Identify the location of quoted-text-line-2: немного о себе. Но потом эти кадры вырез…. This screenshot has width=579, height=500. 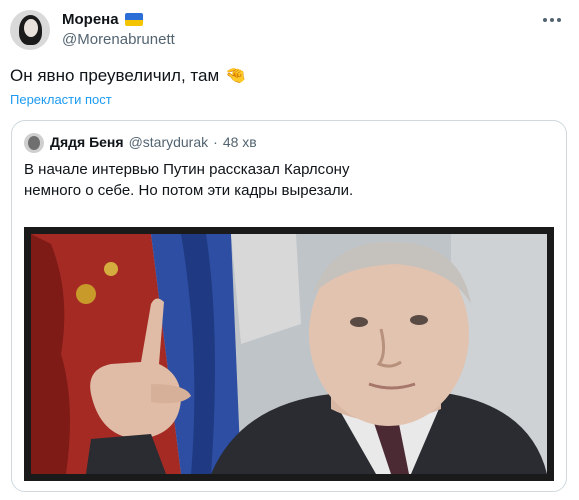
(189, 190).